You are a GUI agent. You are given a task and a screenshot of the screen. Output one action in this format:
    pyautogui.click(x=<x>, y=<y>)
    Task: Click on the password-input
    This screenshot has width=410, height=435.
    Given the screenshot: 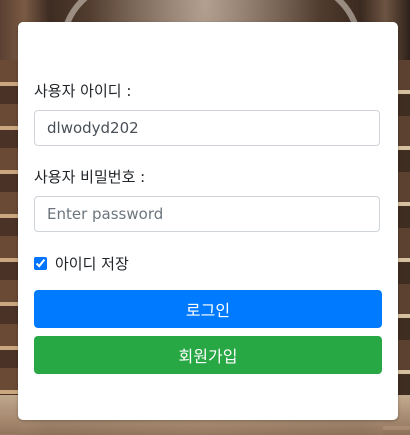 What is the action you would take?
    pyautogui.click(x=207, y=214)
    